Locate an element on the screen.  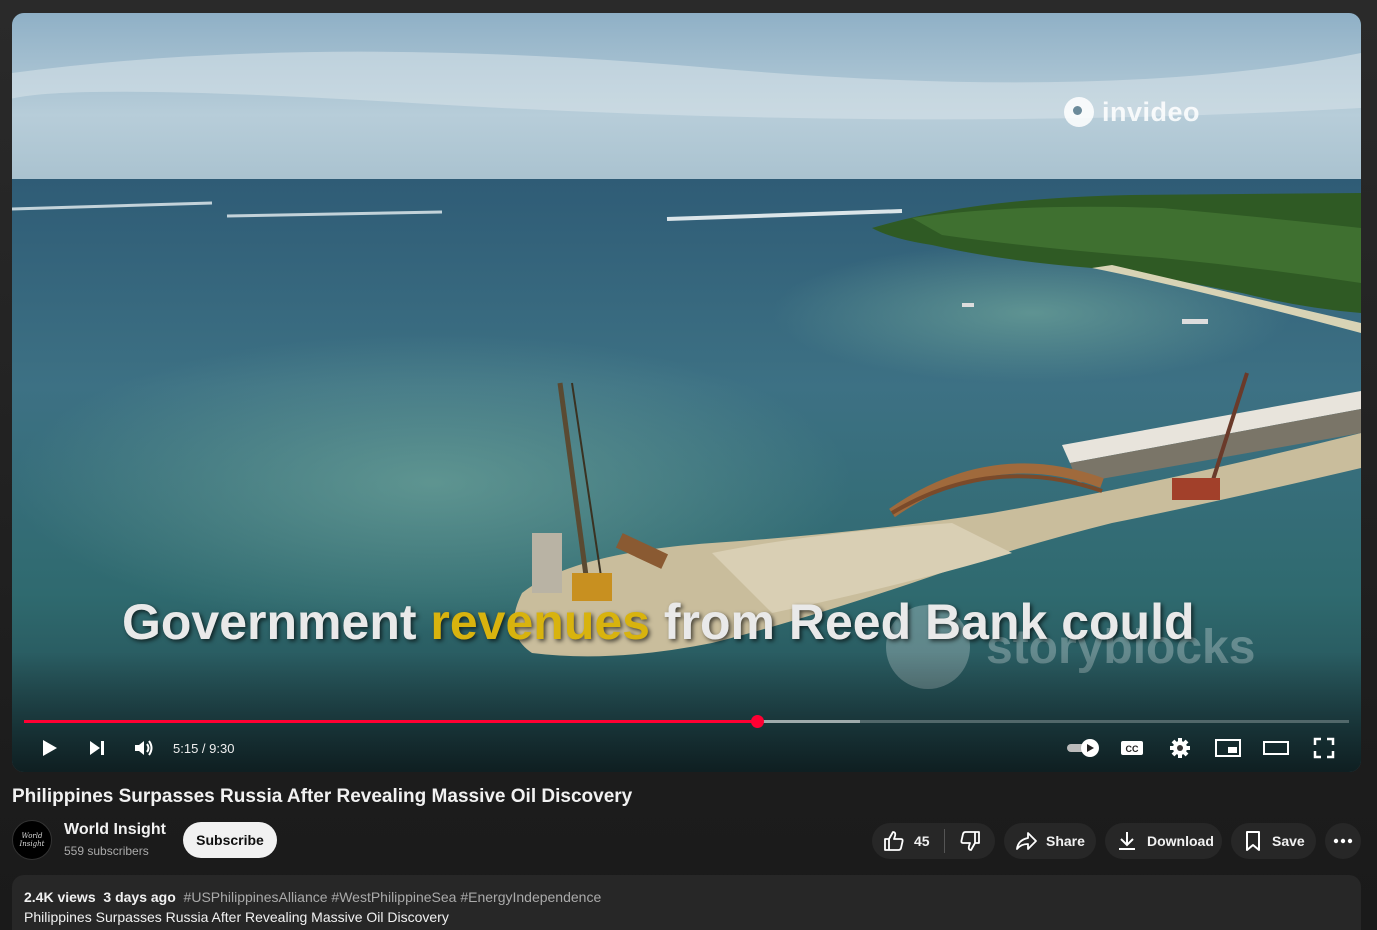
autoplay-toggle is located at coordinates (1084, 748).